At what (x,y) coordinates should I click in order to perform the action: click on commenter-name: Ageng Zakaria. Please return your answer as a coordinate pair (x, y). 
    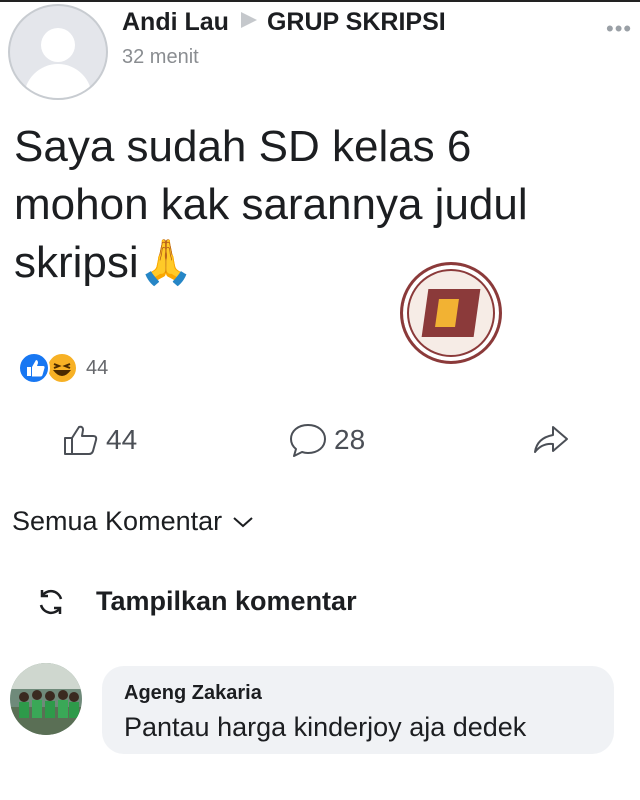
    Looking at the image, I should click on (193, 693).